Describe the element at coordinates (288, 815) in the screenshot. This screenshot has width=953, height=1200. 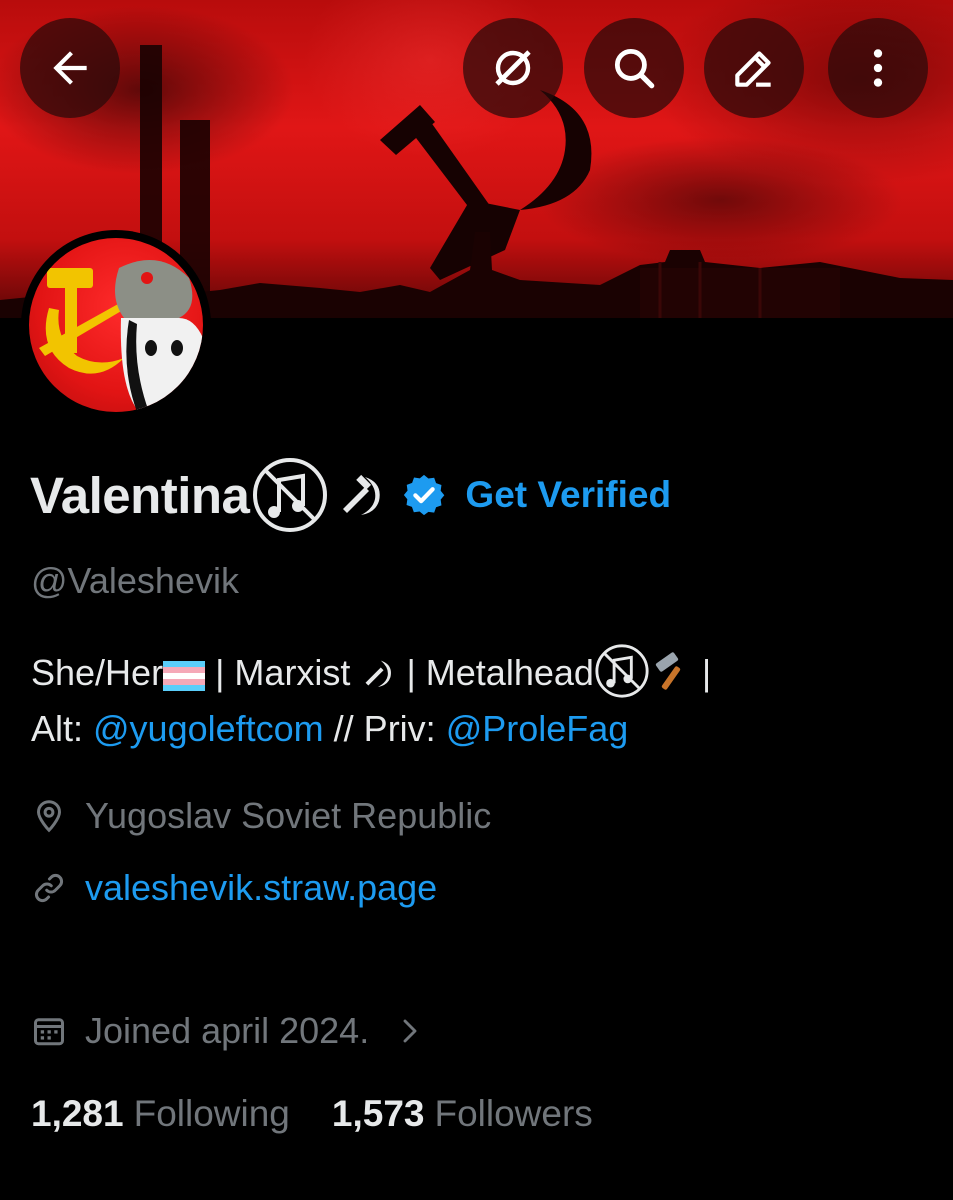
I see `location-text: Yugoslav Soviet Republic` at that location.